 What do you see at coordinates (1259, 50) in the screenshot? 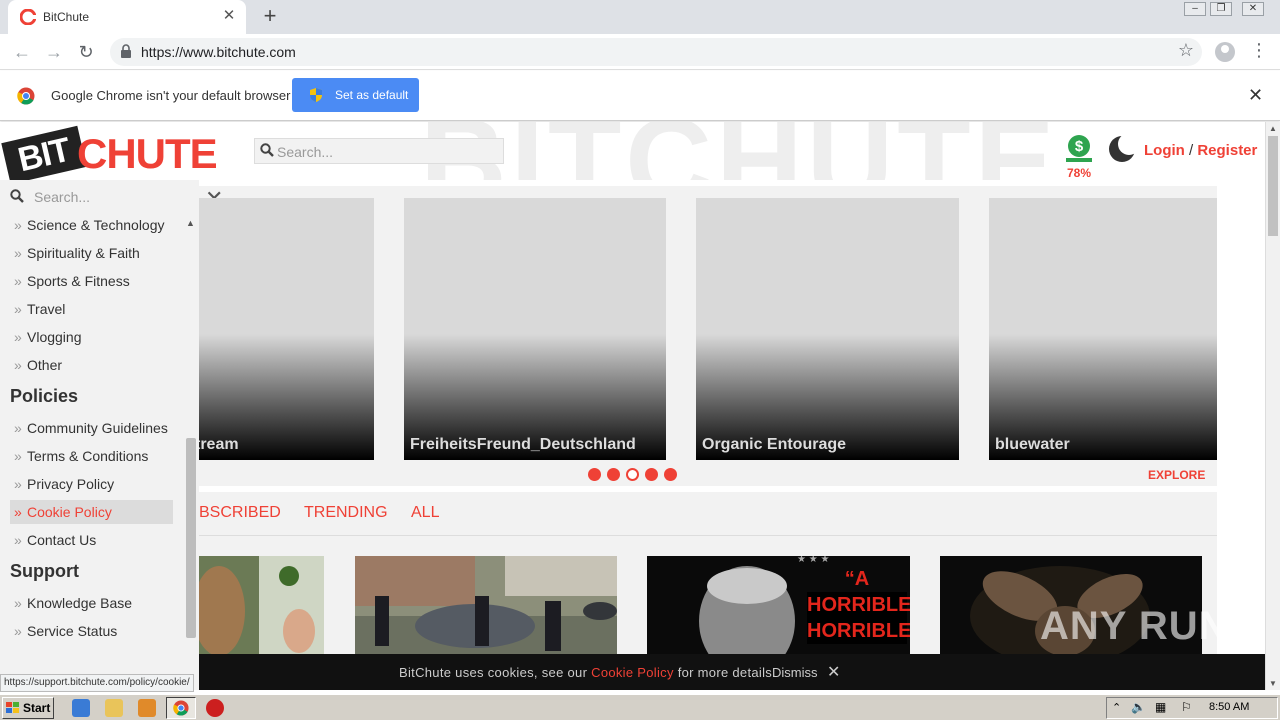
I see `chrome-menu-icon: ⋮` at bounding box center [1259, 50].